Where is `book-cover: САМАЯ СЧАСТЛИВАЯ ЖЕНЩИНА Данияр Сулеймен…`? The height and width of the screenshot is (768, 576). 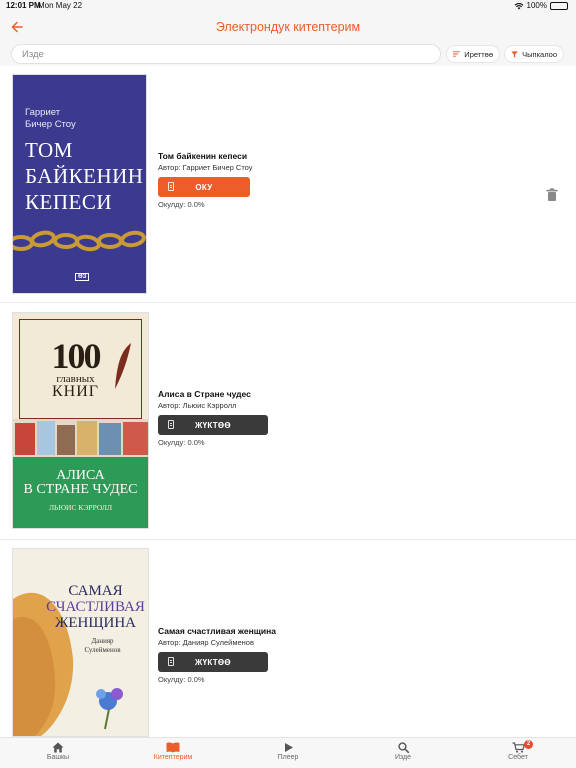
book-cover: САМАЯ СЧАСТЛИВАЯ ЖЕНЩИНА Данияр Сулеймен… is located at coordinates (80, 642).